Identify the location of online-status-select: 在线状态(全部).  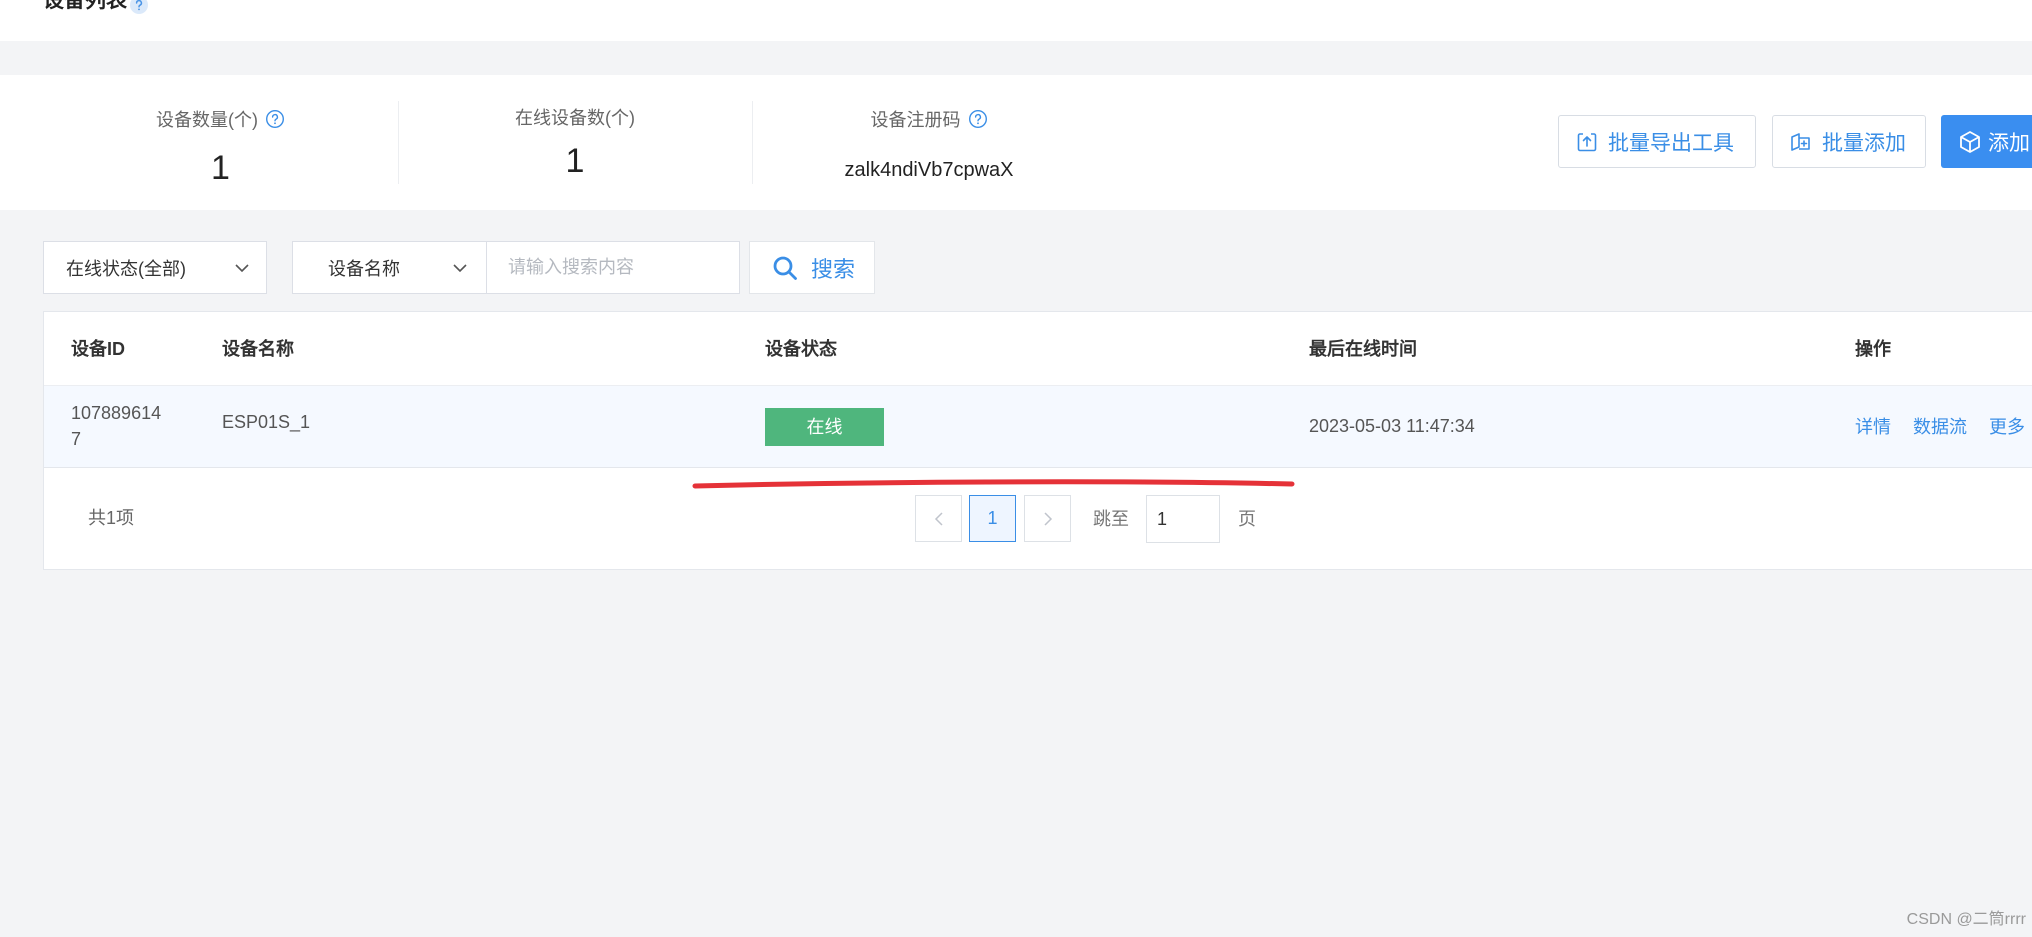
(155, 267).